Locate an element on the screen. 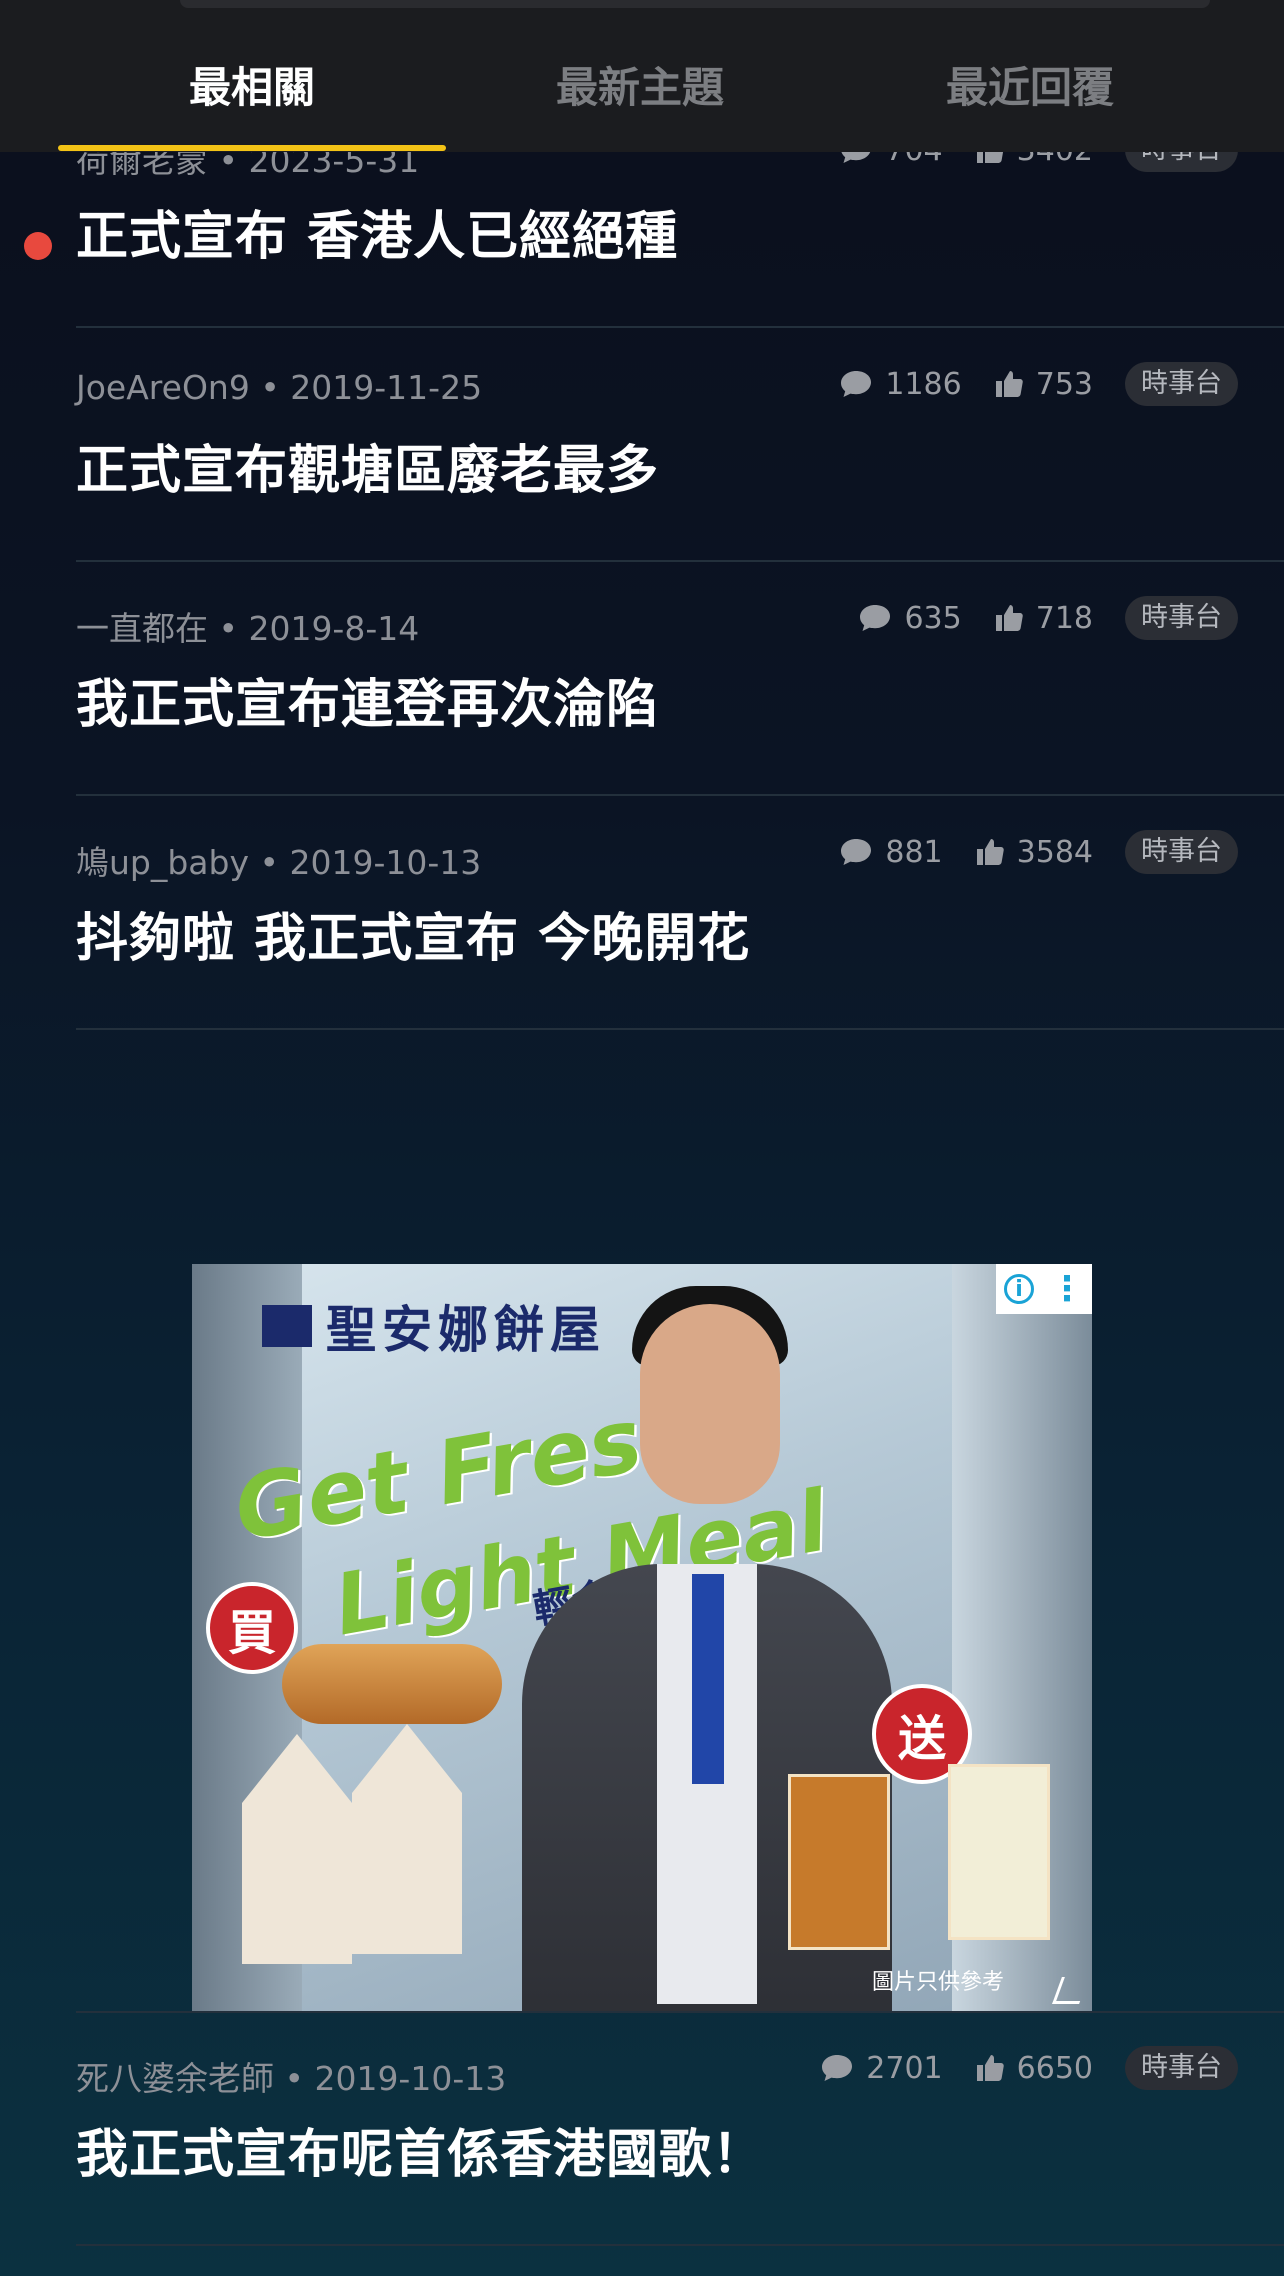  brand-logo-icon is located at coordinates (287, 1326).